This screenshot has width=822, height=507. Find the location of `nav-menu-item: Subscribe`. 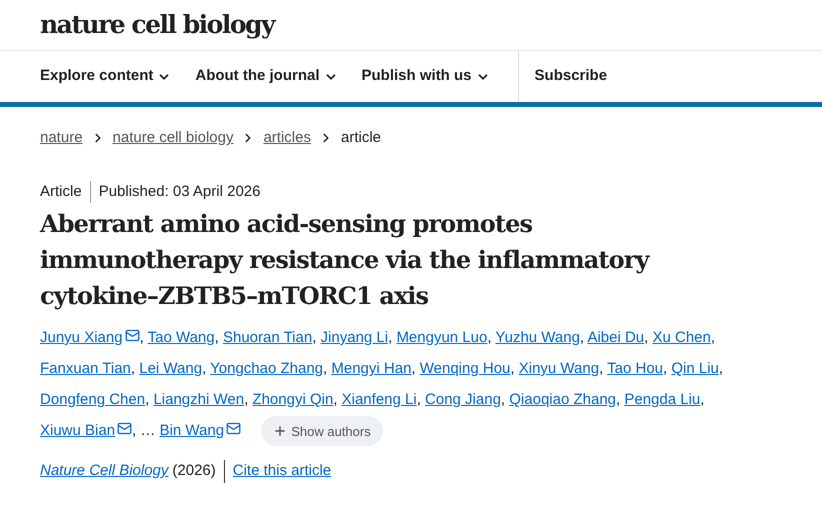

nav-menu-item: Subscribe is located at coordinates (571, 76).